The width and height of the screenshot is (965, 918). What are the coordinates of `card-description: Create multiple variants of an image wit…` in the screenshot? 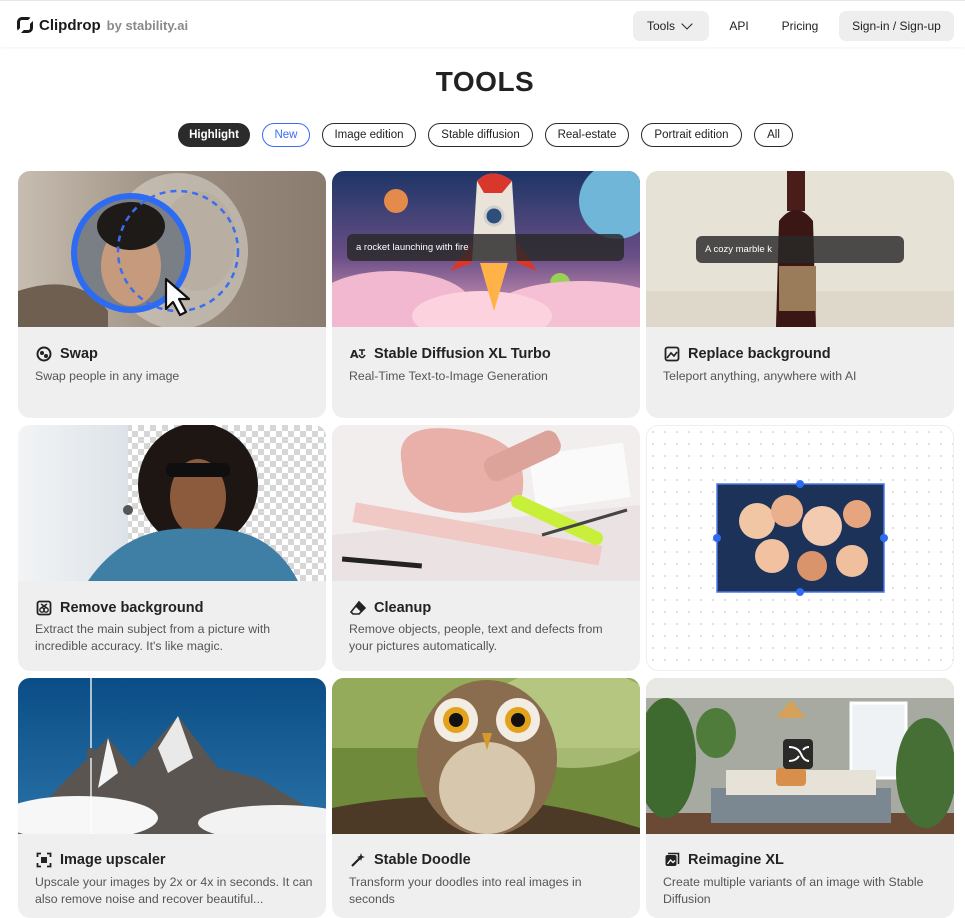 It's located at (793, 890).